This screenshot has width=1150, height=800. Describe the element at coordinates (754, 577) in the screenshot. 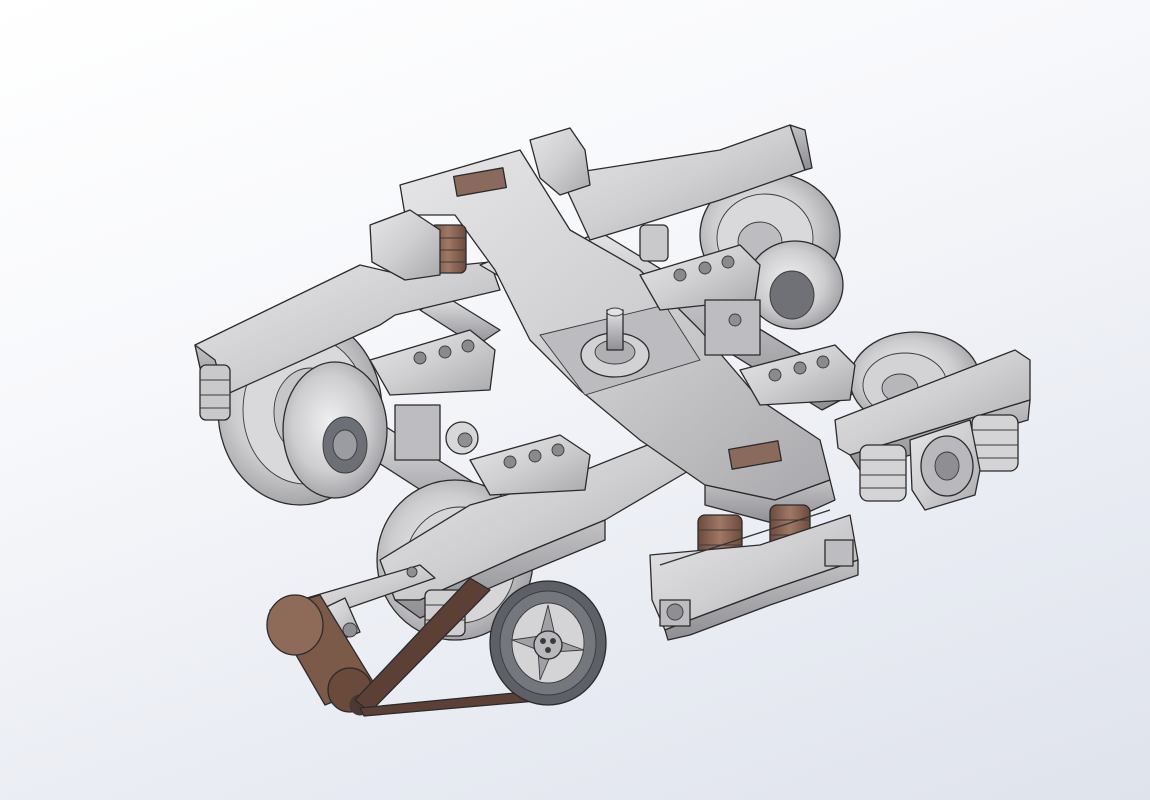

I see `gearbox` at that location.